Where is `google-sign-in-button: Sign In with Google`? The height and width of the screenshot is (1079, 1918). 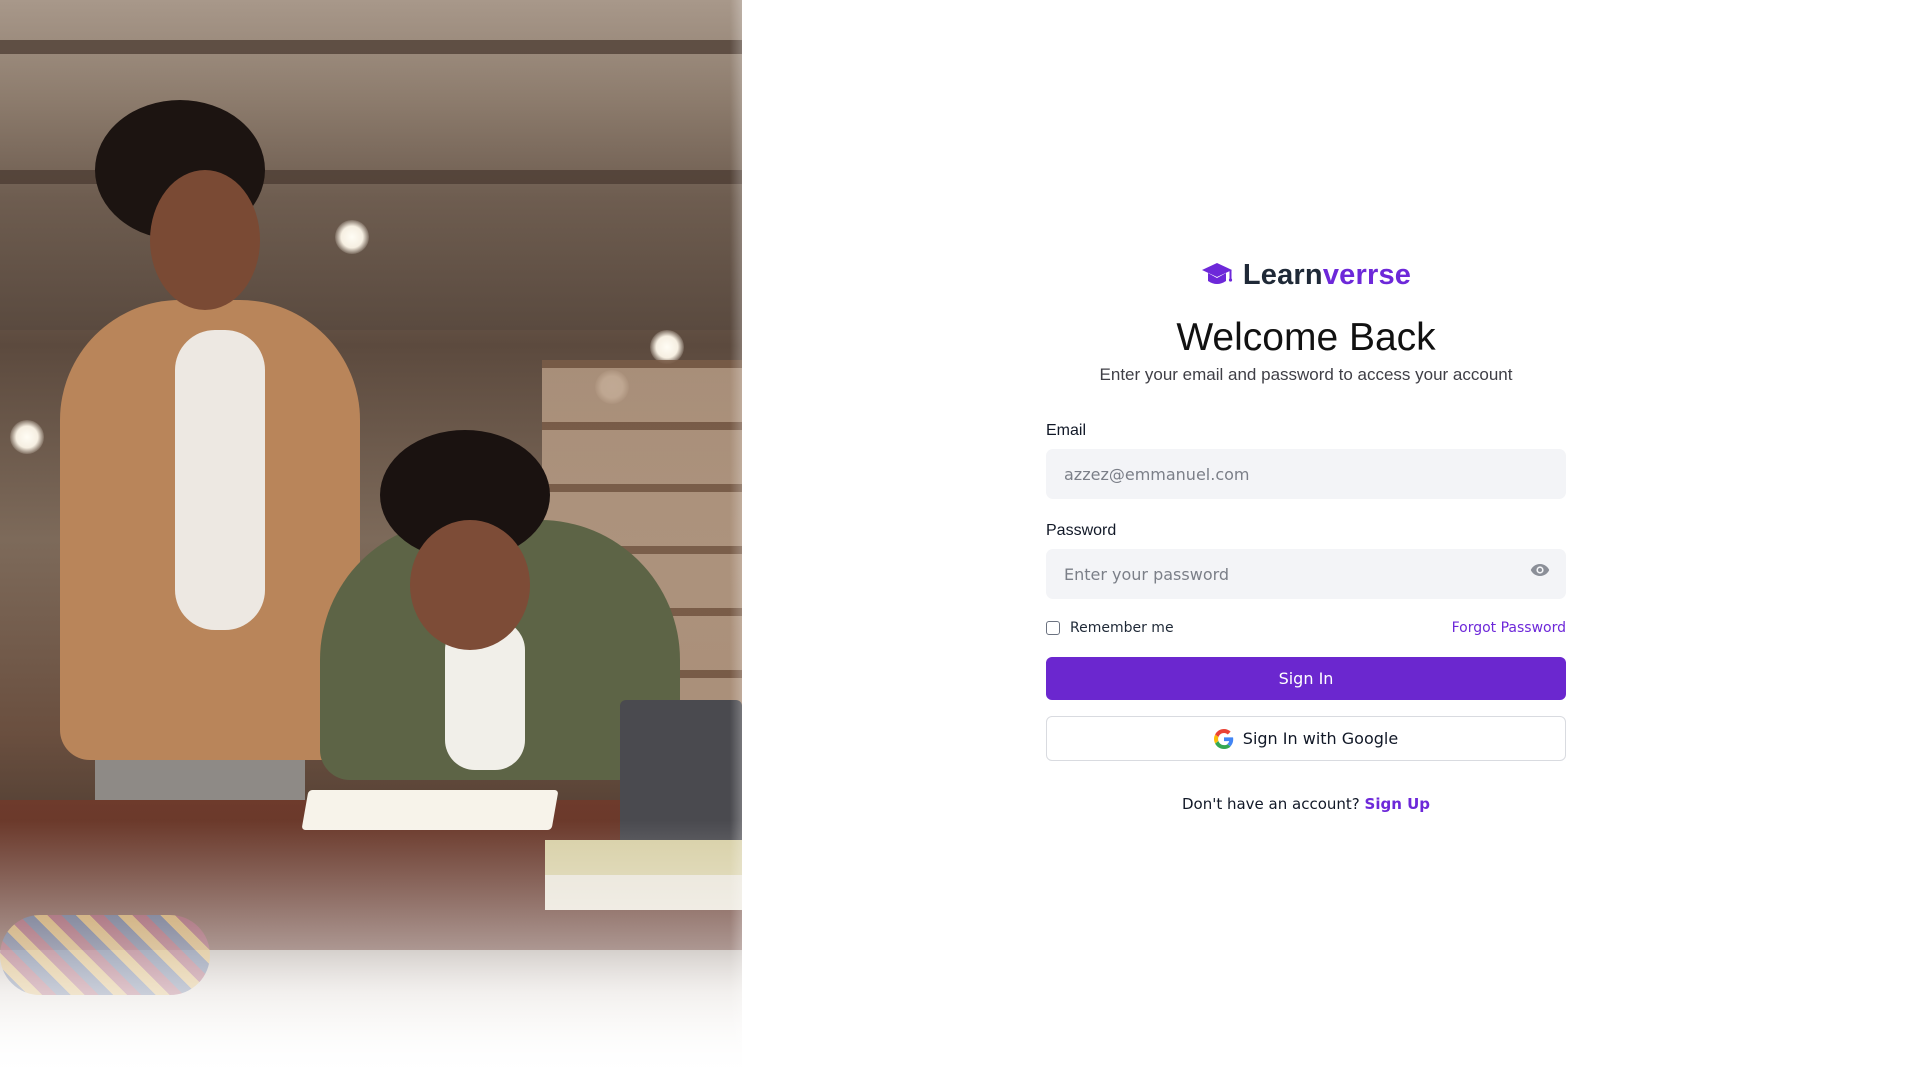 google-sign-in-button: Sign In with Google is located at coordinates (1306, 738).